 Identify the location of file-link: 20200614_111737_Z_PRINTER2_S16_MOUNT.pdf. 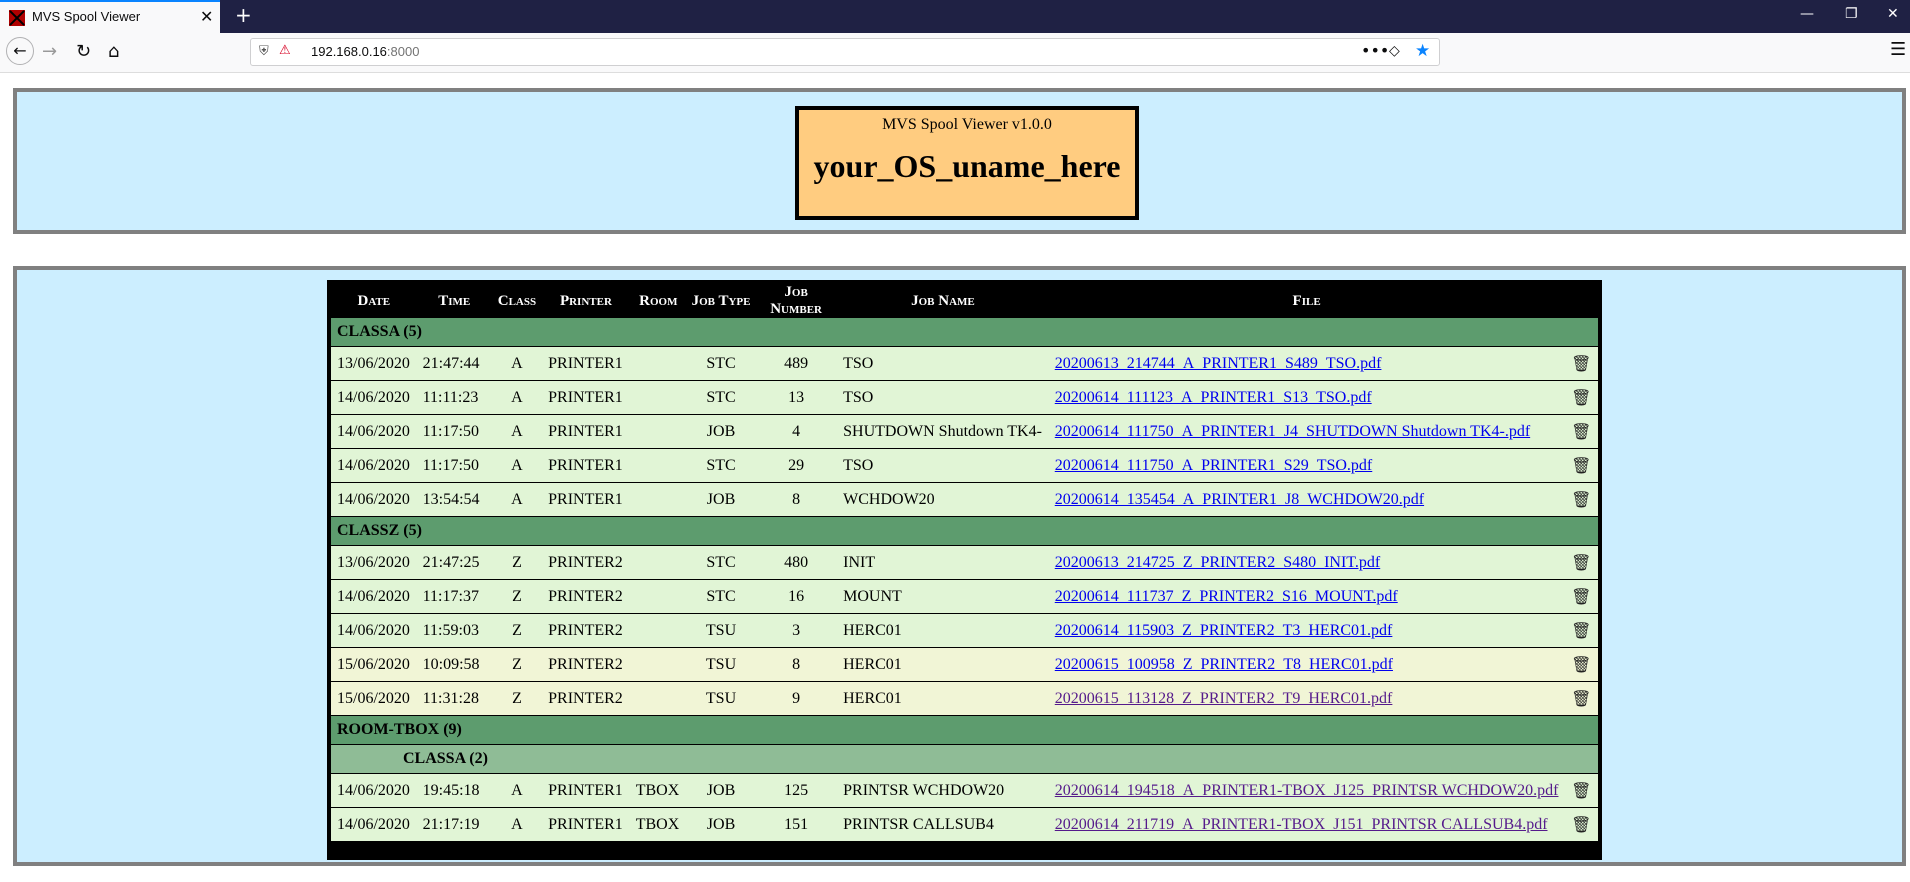
(1226, 596).